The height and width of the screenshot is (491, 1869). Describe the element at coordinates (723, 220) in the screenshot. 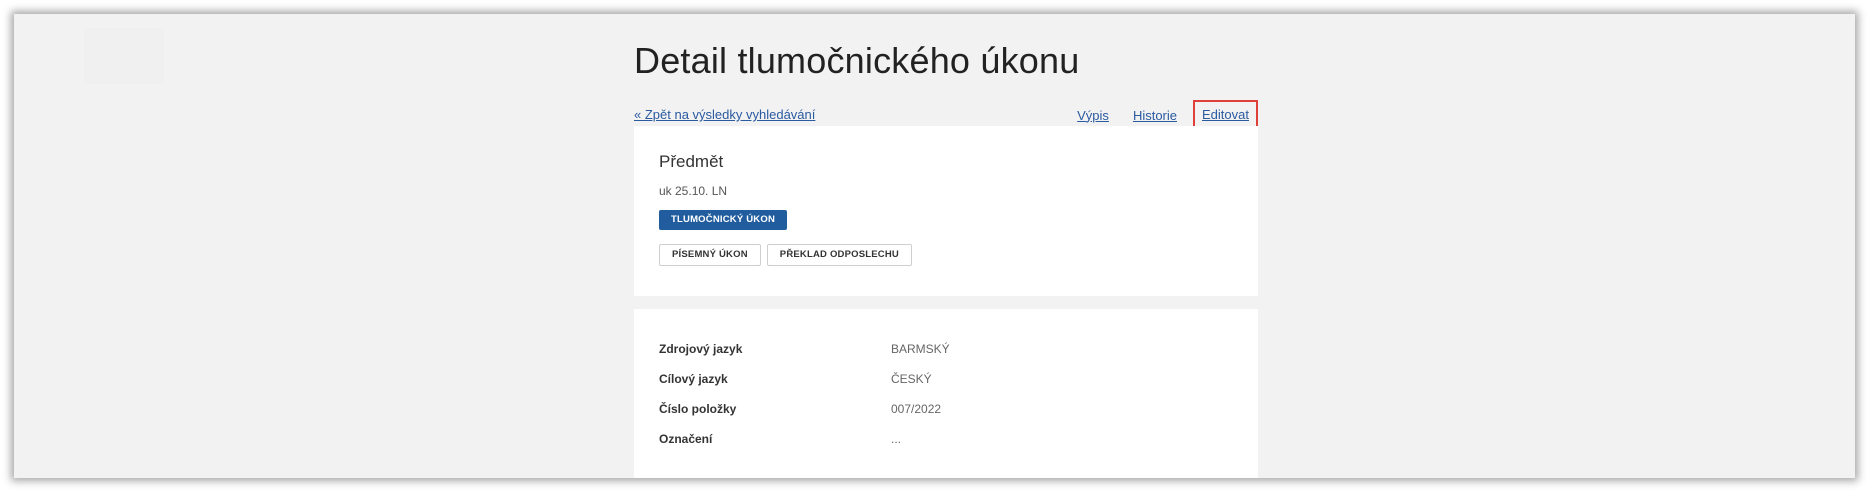

I see `type-badge: TLUMOČNICKÝ ÚKON` at that location.